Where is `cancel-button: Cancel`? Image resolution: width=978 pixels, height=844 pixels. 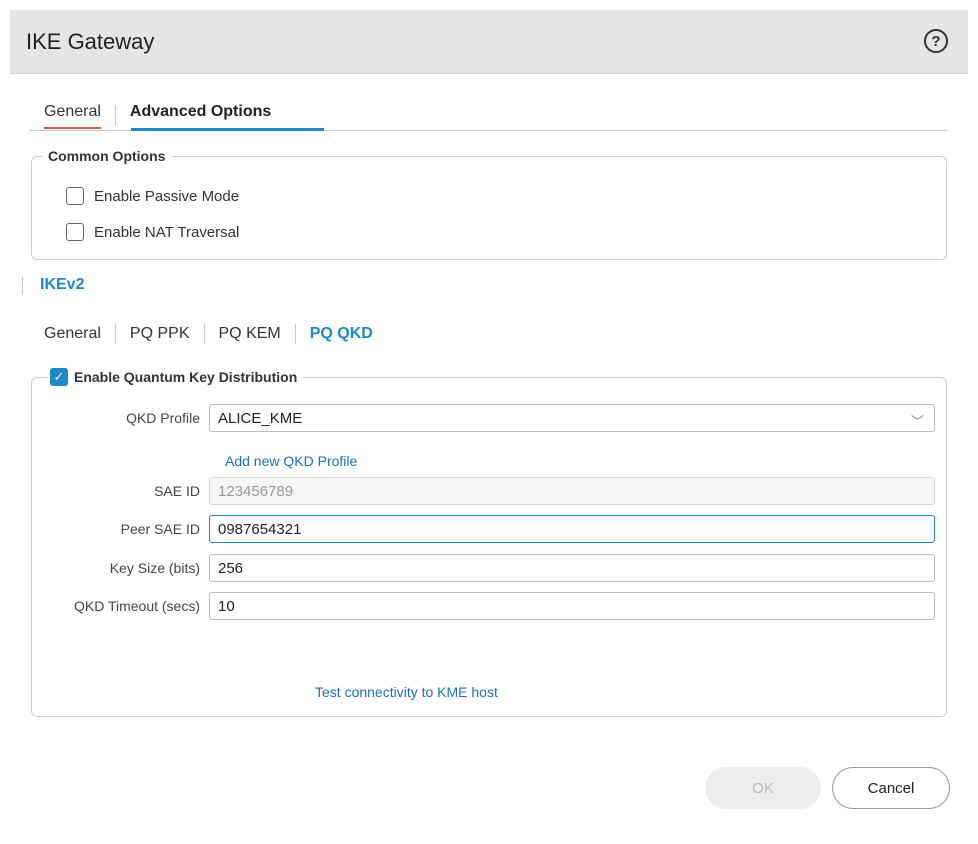
cancel-button: Cancel is located at coordinates (891, 788).